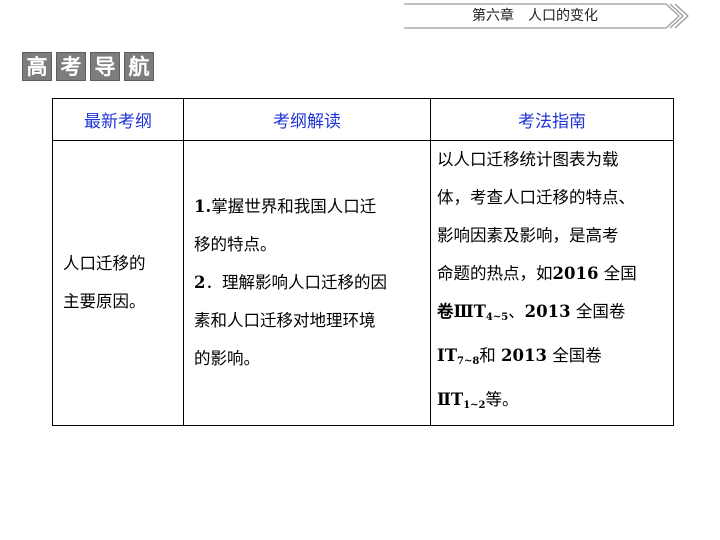 This screenshot has height=540, width=720. Describe the element at coordinates (519, 356) in the screenshot. I see `guide-line: ⅠT7~8和 2013 全国卷` at that location.